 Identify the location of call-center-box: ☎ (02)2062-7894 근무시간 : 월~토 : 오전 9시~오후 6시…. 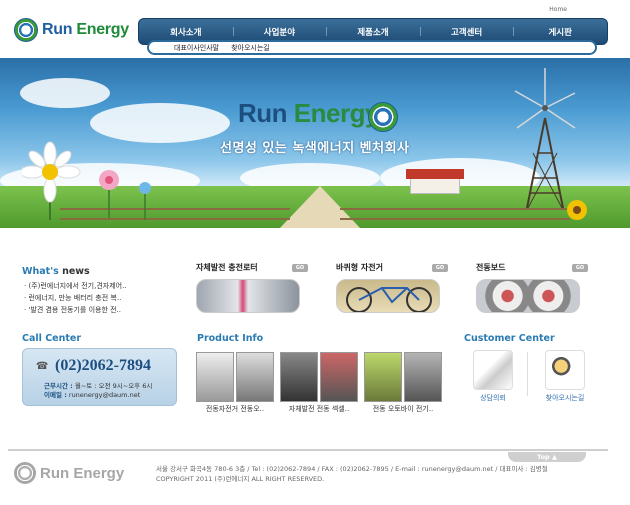
(99, 377).